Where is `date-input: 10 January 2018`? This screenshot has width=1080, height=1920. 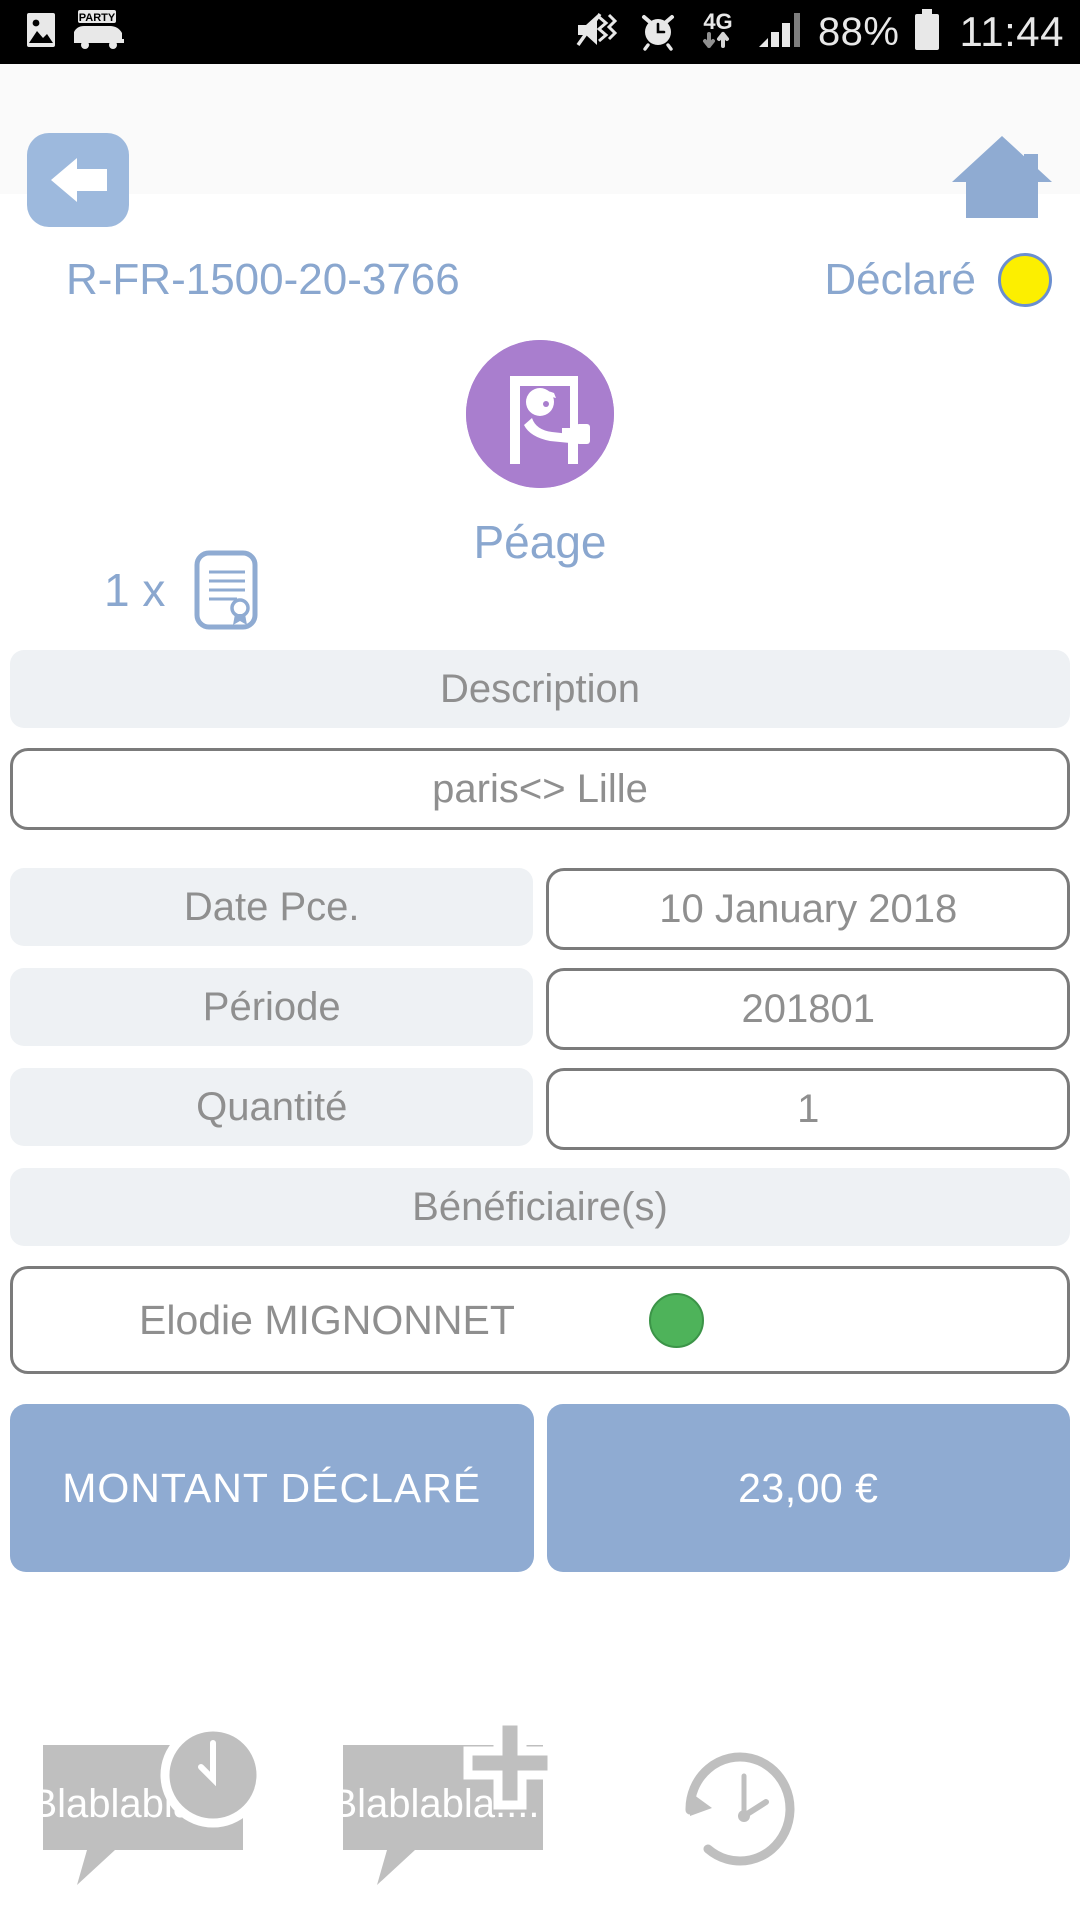 date-input: 10 January 2018 is located at coordinates (808, 909).